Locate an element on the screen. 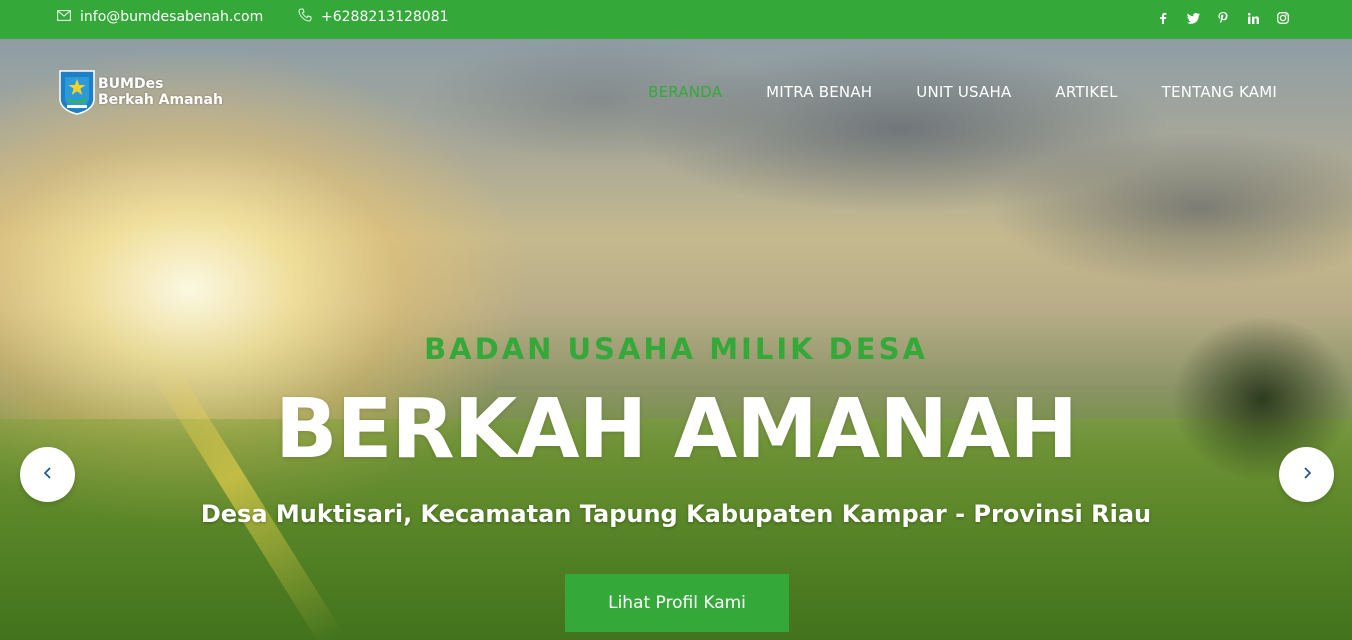 The height and width of the screenshot is (640, 1352). instagram-icon is located at coordinates (1283, 18).